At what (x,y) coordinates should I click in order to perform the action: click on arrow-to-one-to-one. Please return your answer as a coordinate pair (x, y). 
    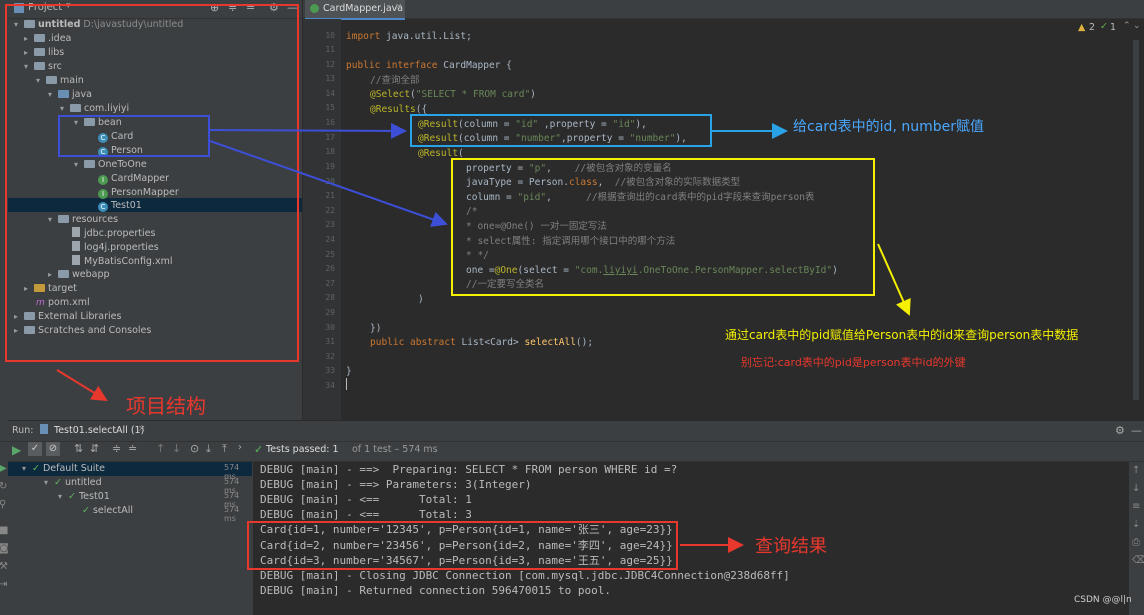
    Looking at the image, I should click on (328, 183).